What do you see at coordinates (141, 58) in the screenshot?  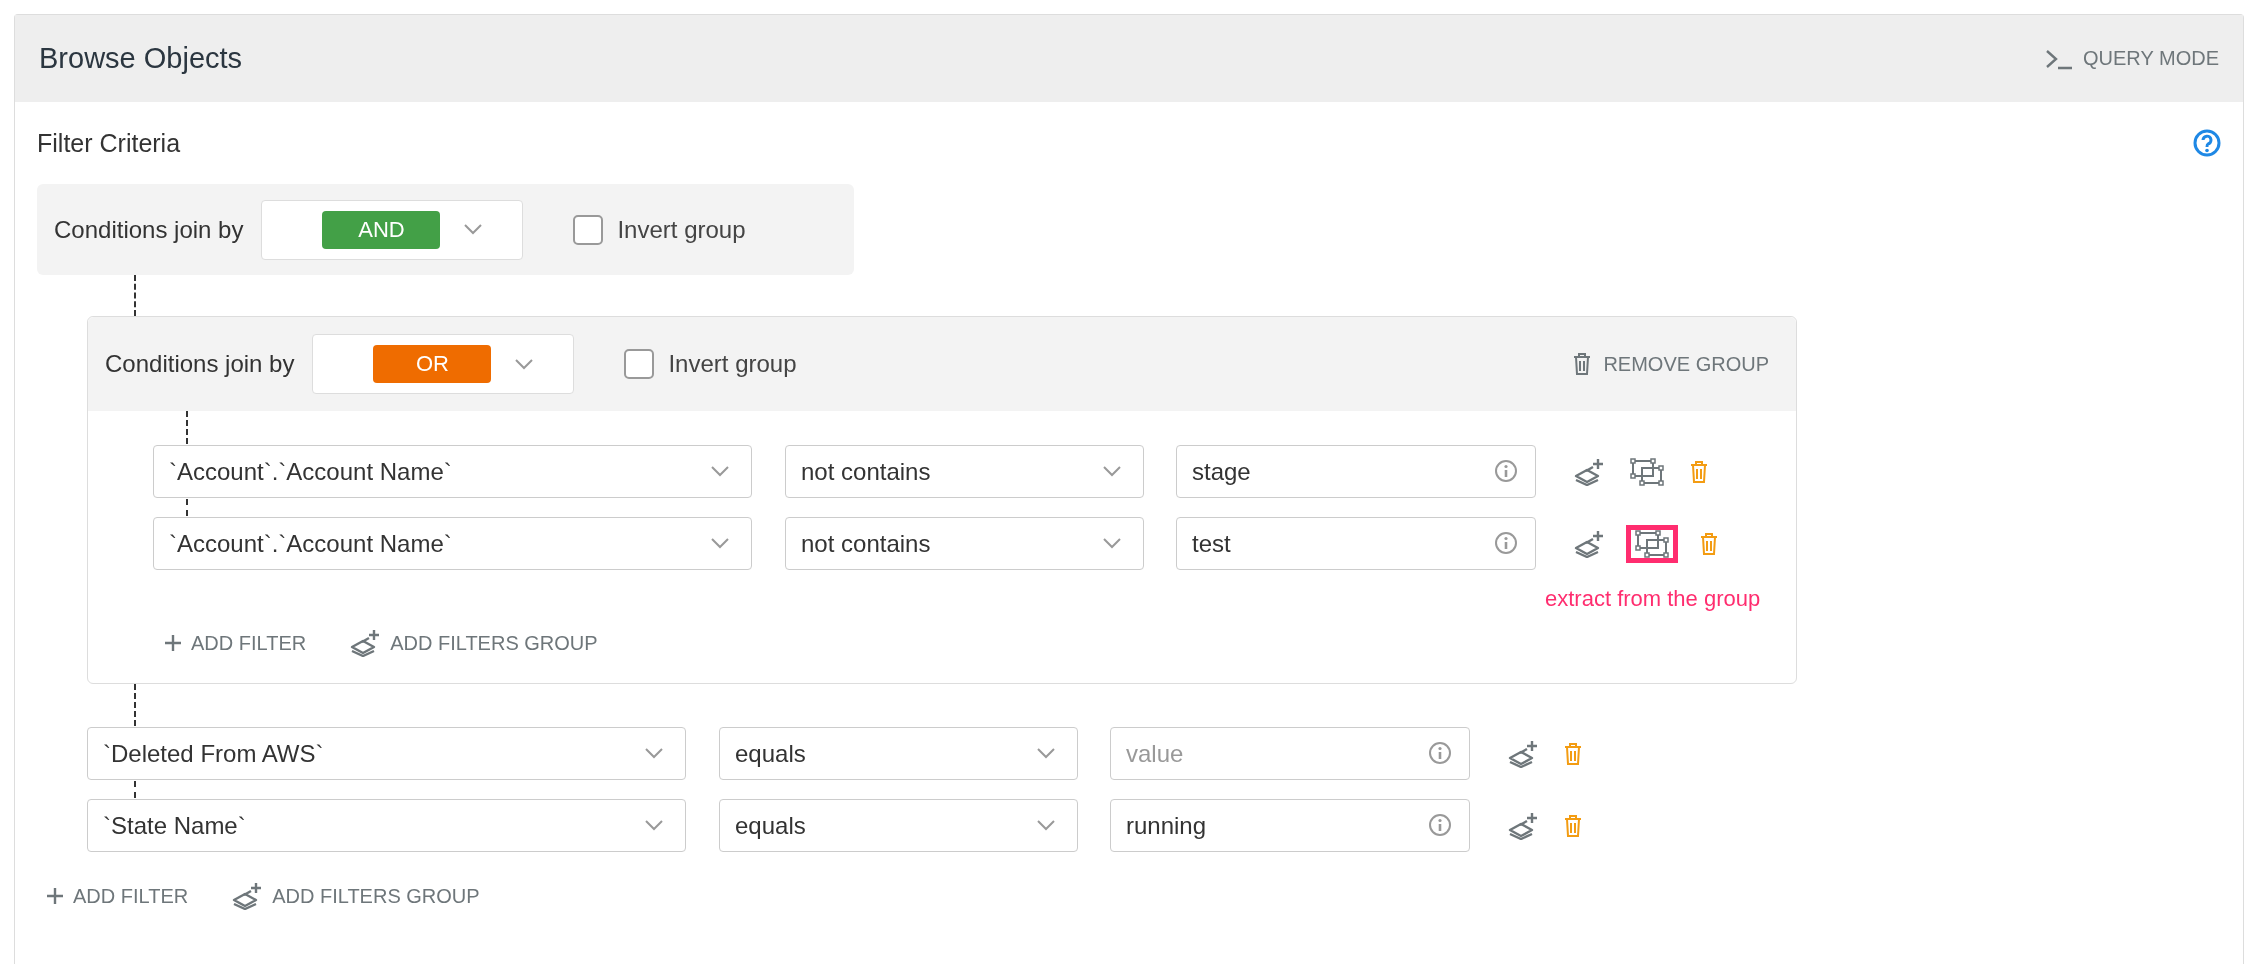 I see `panel-title: Browse Objects` at bounding box center [141, 58].